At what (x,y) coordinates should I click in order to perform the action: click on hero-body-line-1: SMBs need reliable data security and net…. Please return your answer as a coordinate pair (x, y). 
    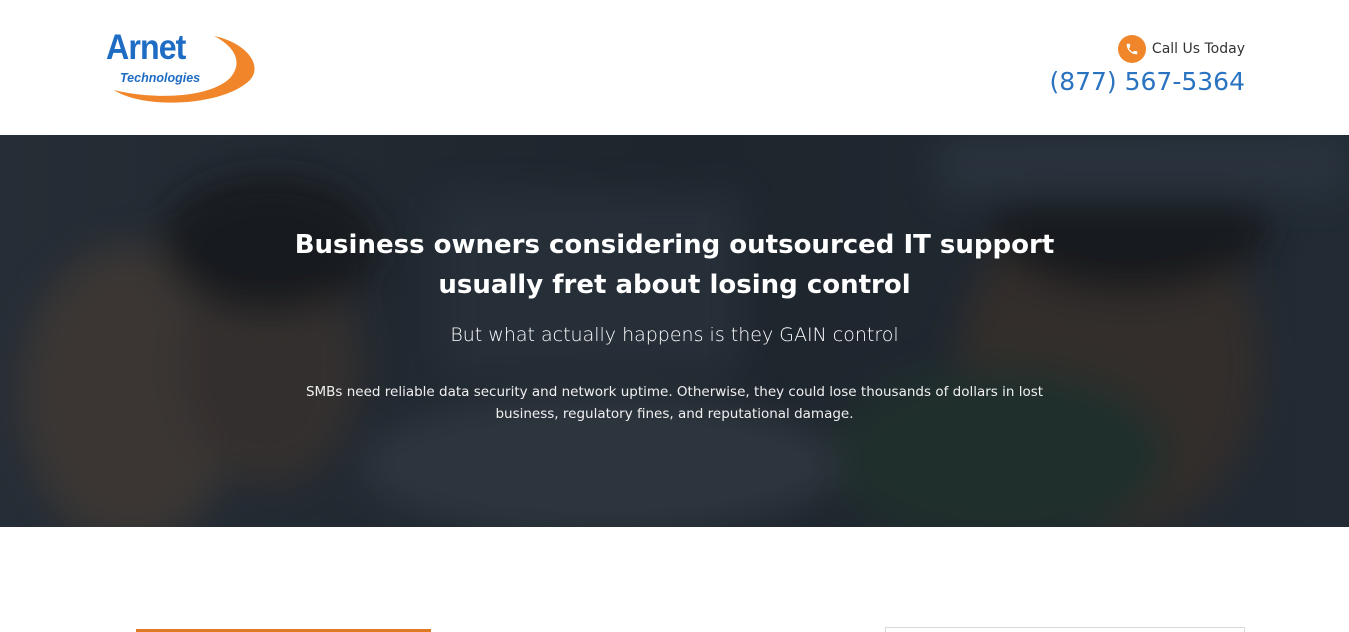
    Looking at the image, I should click on (674, 392).